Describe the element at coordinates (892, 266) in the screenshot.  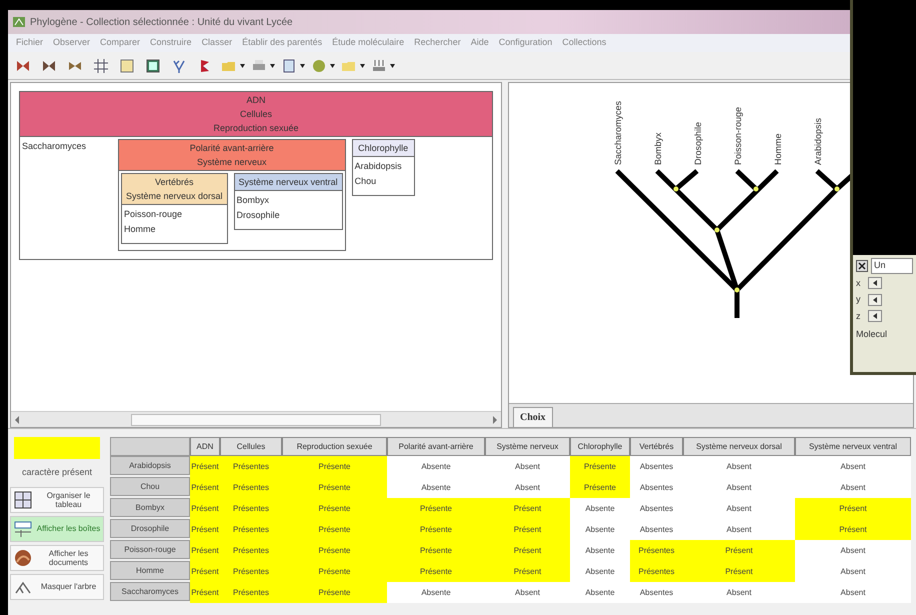
I see `input-field: Un` at that location.